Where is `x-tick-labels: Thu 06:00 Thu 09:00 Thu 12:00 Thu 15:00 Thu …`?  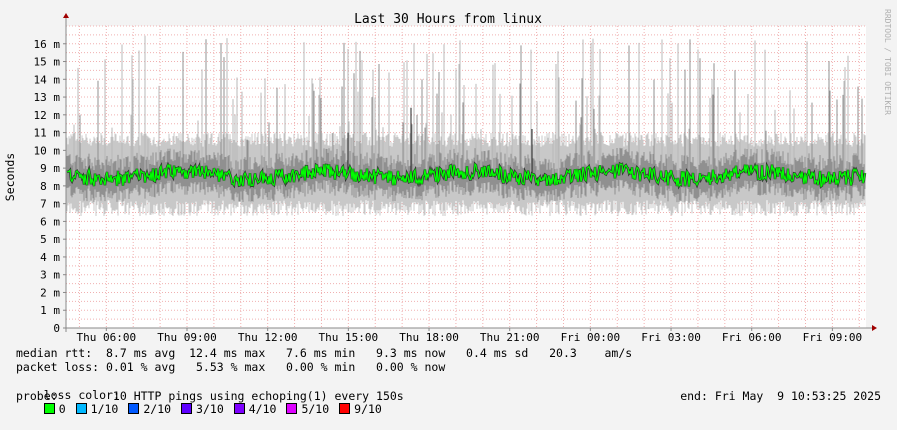 x-tick-labels: Thu 06:00 Thu 09:00 Thu 12:00 Thu 15:00 Thu … is located at coordinates (470, 336).